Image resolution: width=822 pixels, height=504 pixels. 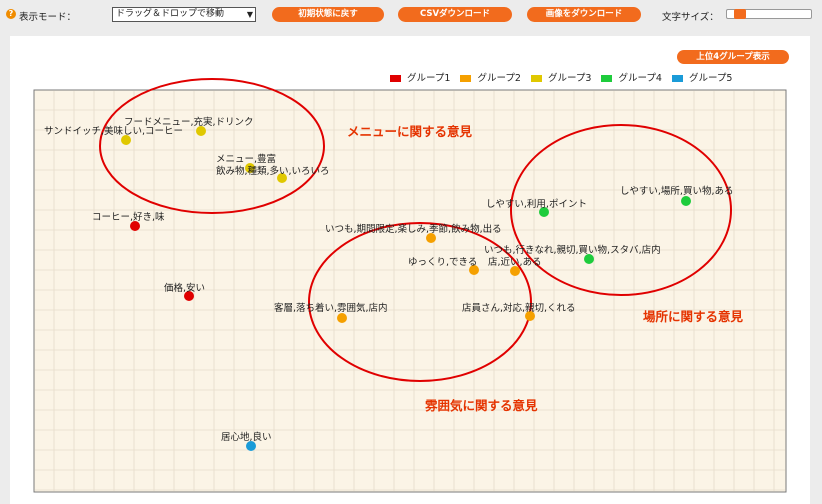 I want to click on word-label: いつも,期間限定,楽しみ,季節,飲み物,出る, so click(x=413, y=229).